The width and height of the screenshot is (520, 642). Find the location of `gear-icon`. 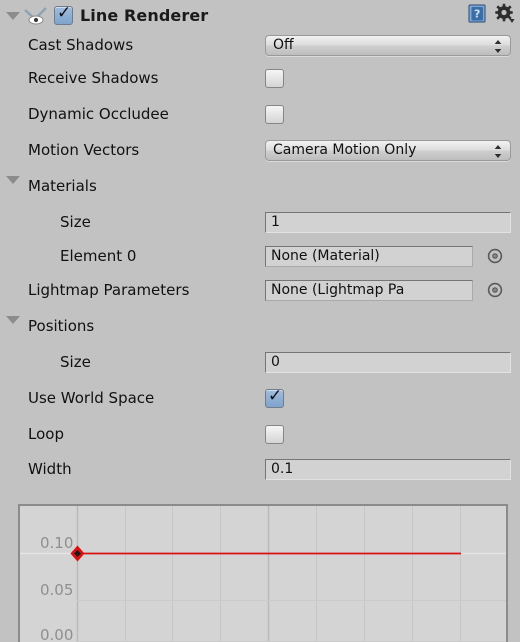

gear-icon is located at coordinates (505, 14).